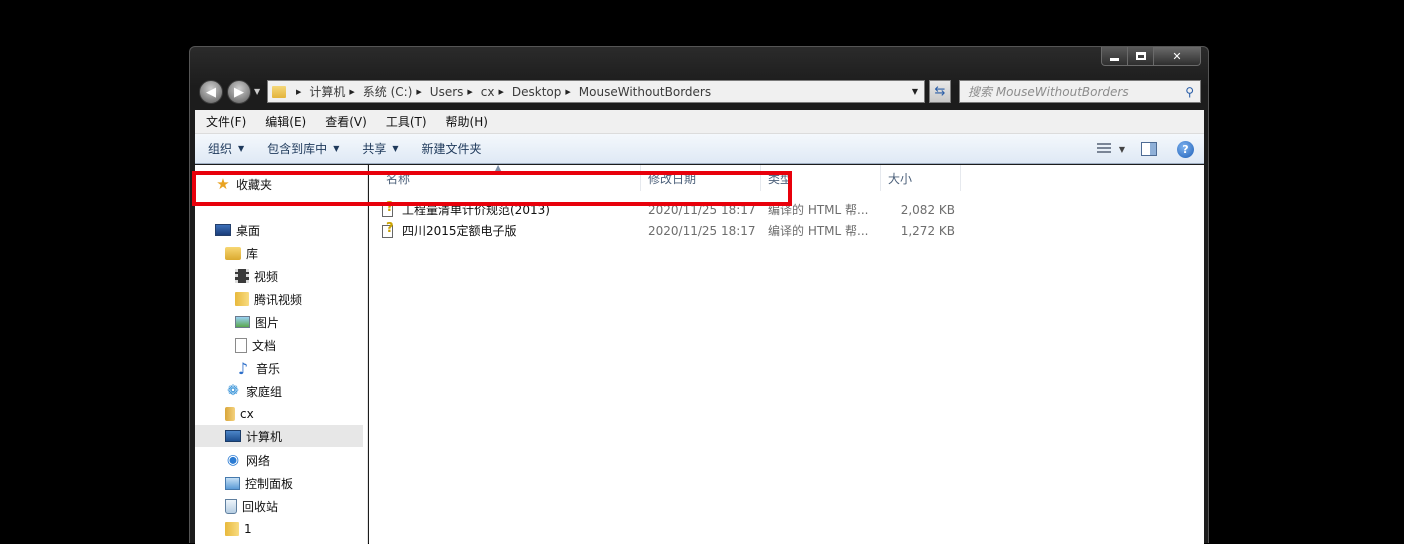 This screenshot has height=544, width=1404. What do you see at coordinates (645, 92) in the screenshot?
I see `breadcrumb-mousewithoutborders: MouseWithoutBorders` at bounding box center [645, 92].